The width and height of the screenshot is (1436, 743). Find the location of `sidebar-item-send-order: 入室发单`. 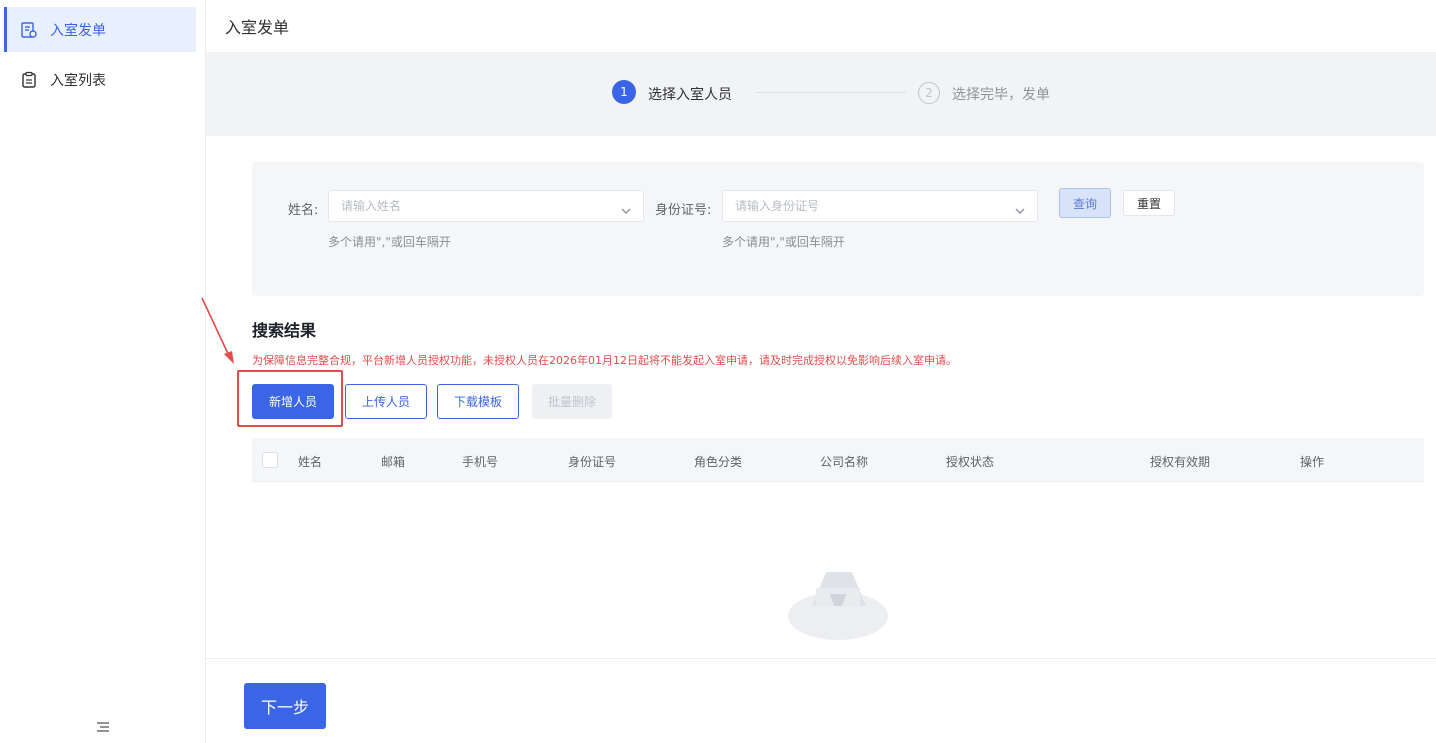

sidebar-item-send-order: 入室发单 is located at coordinates (100, 29).